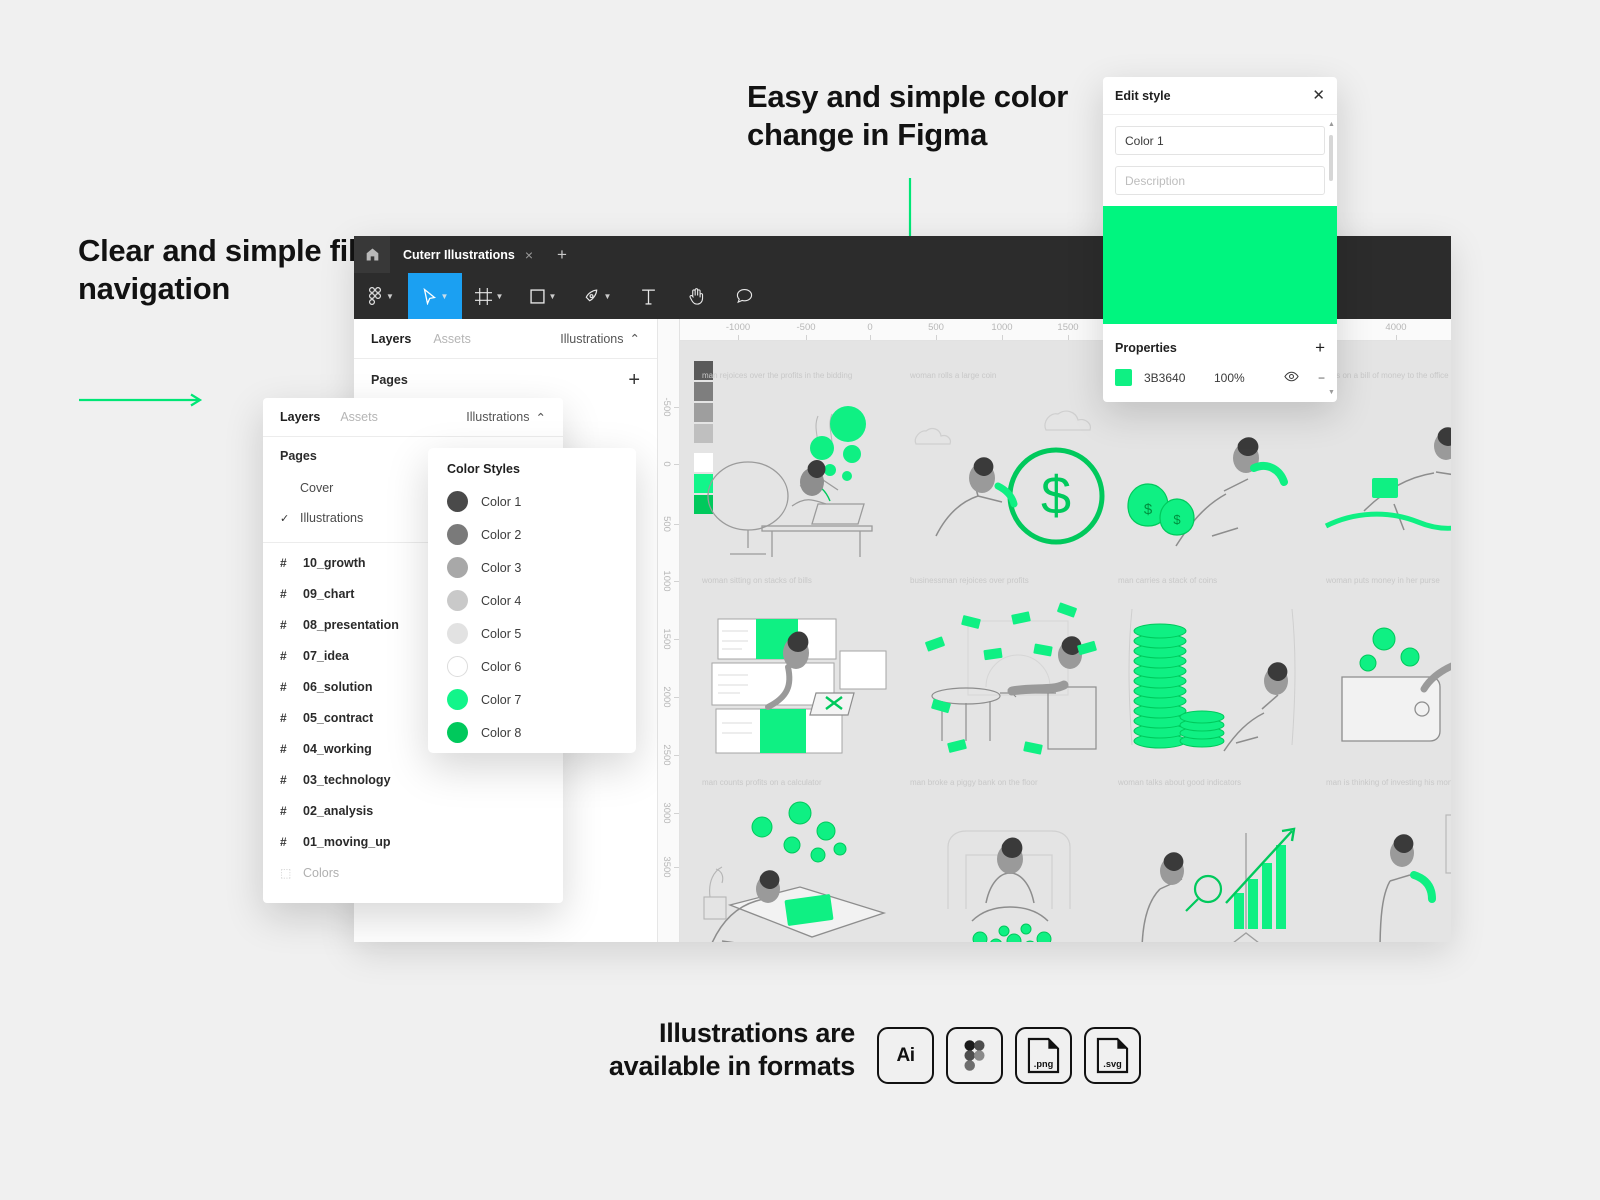 The height and width of the screenshot is (1200, 1600). I want to click on remove-property-button: −, so click(1318, 378).